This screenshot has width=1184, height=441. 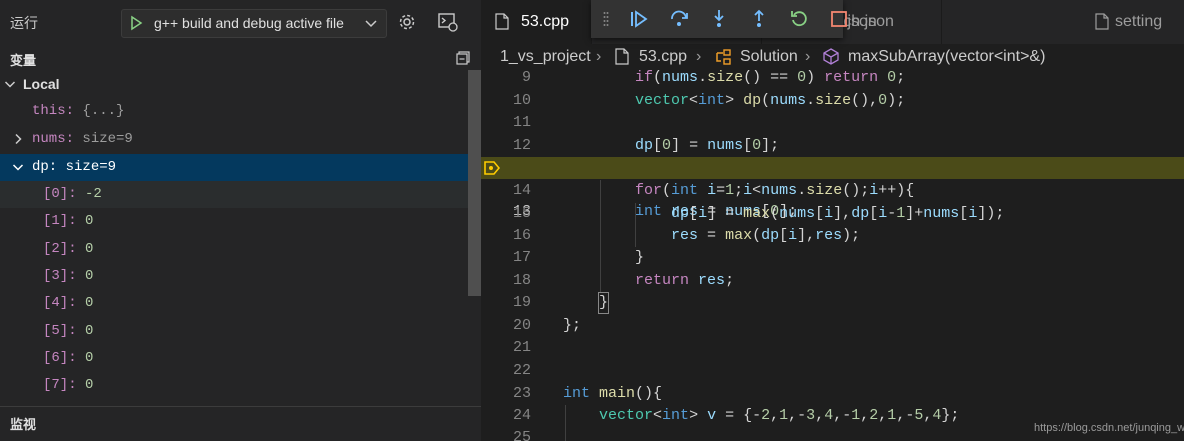 I want to click on scope-local: Local, so click(x=234, y=84).